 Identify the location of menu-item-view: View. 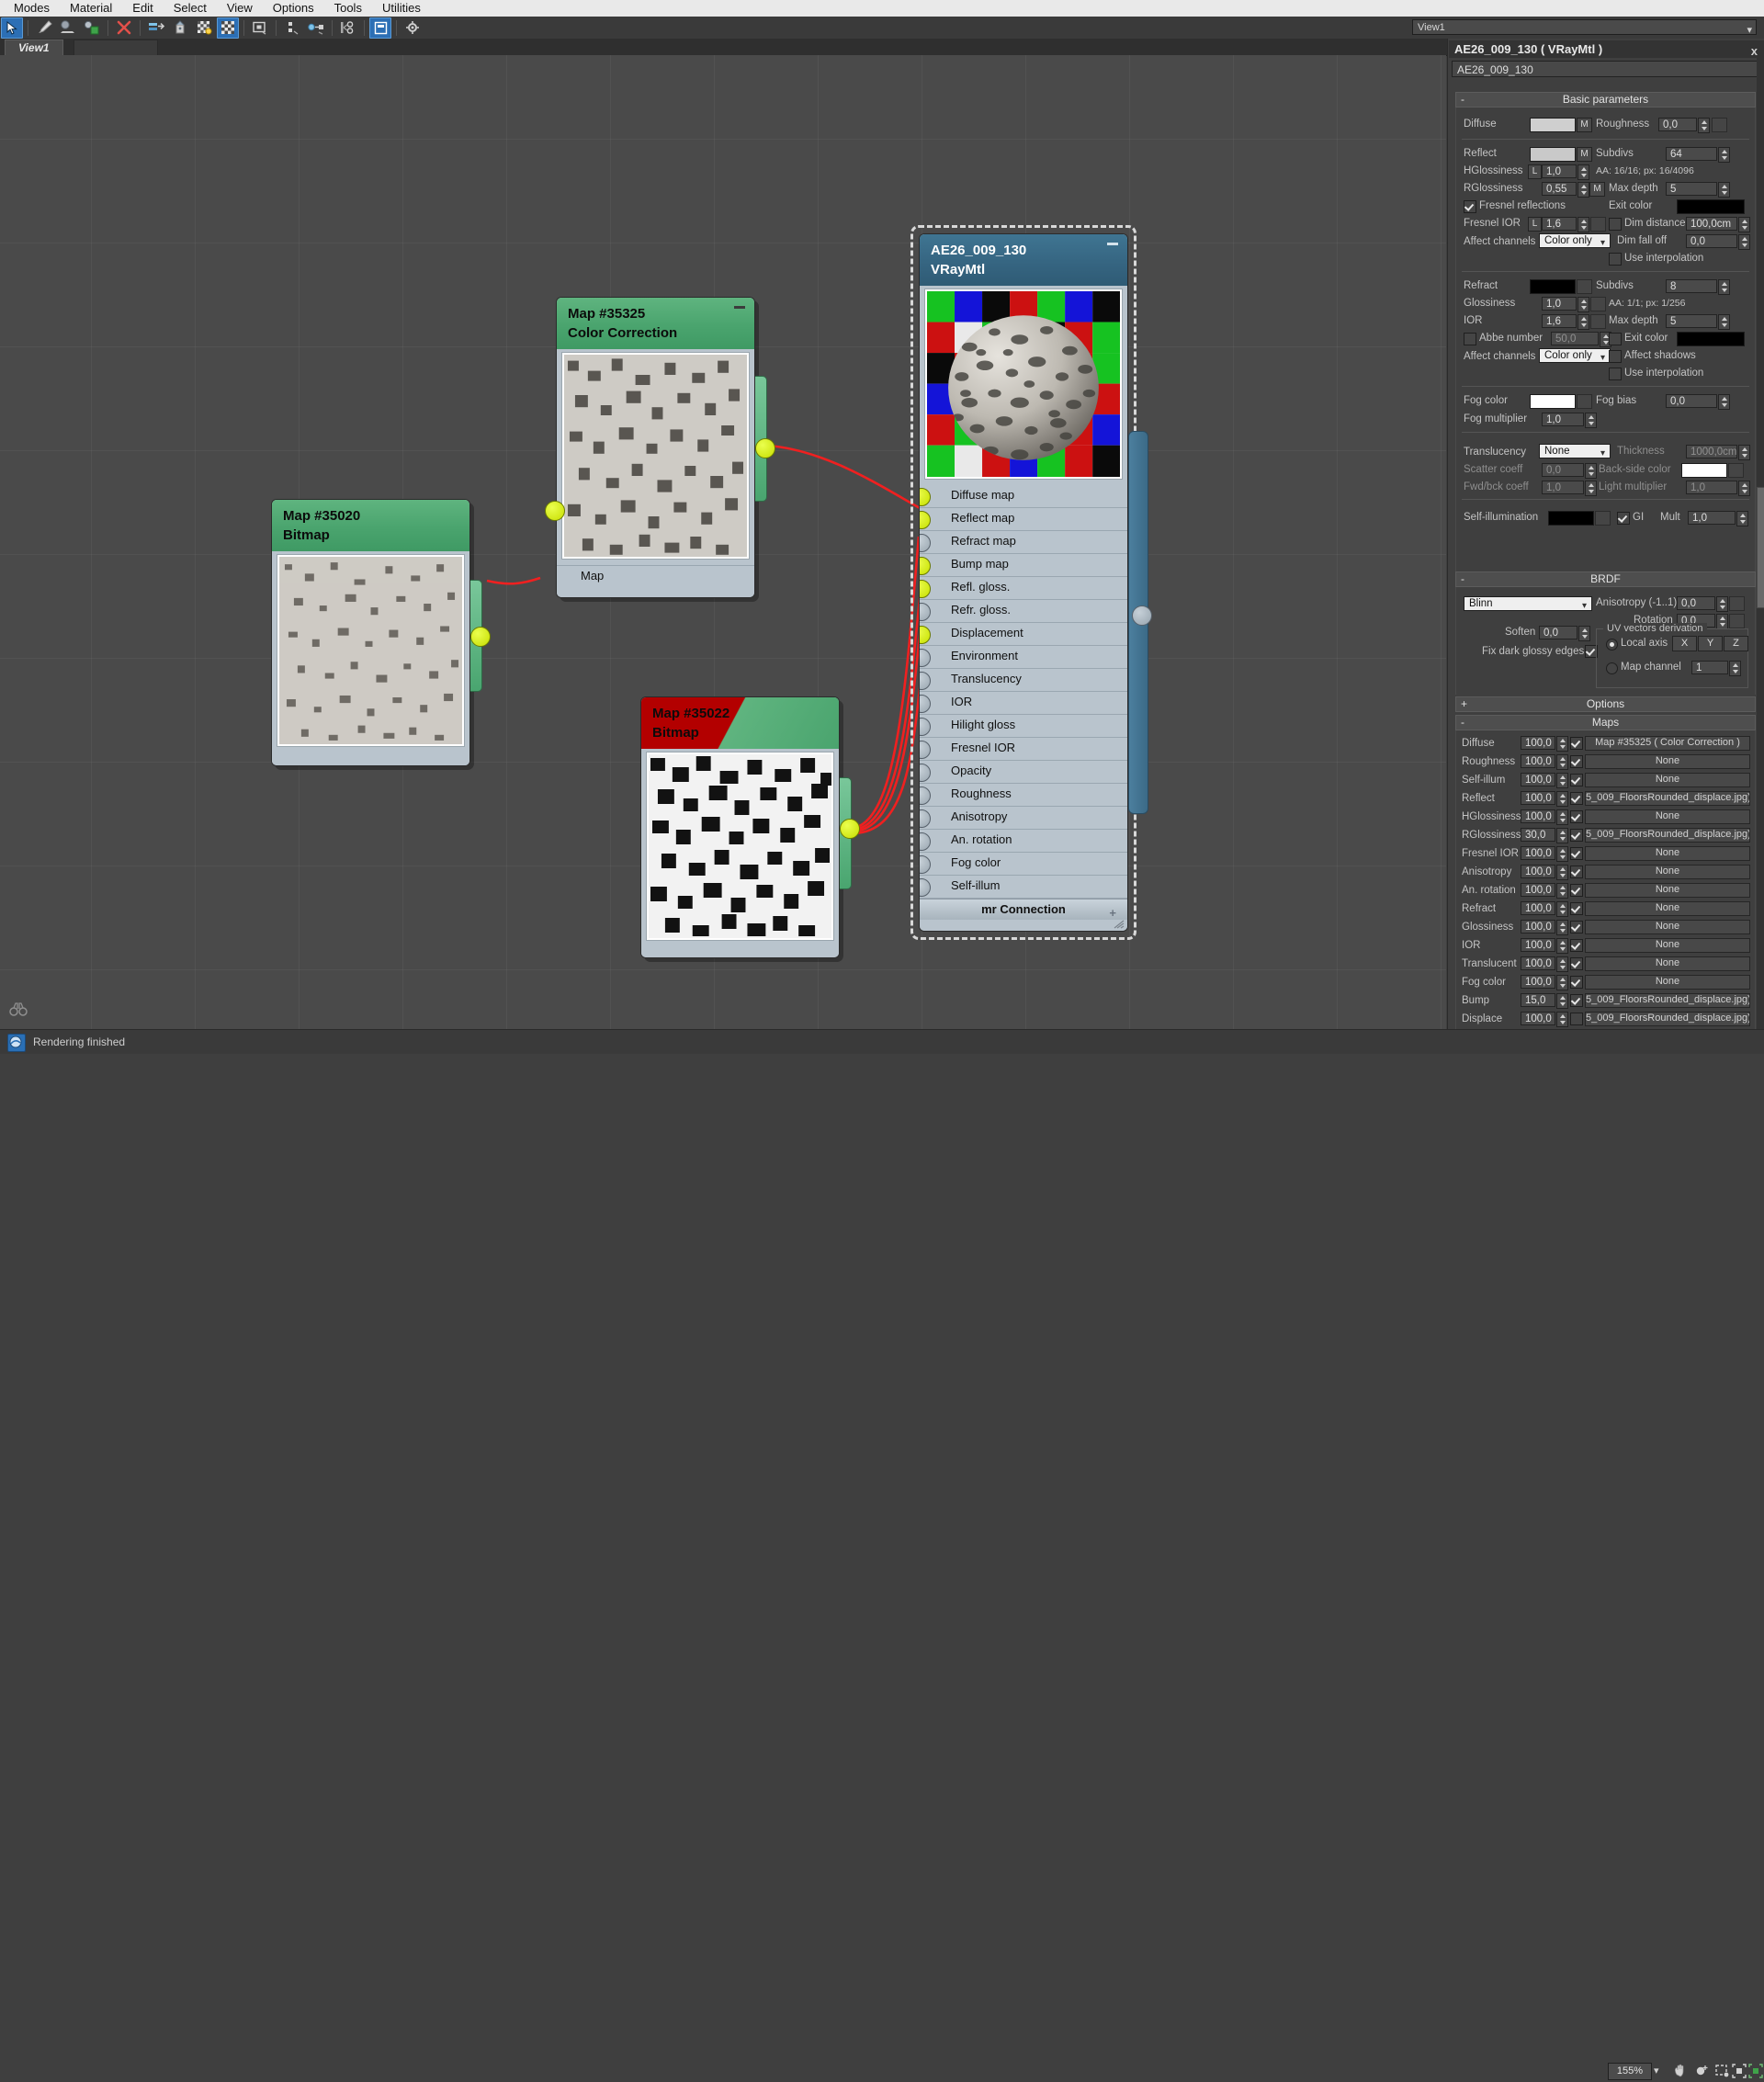
(240, 8).